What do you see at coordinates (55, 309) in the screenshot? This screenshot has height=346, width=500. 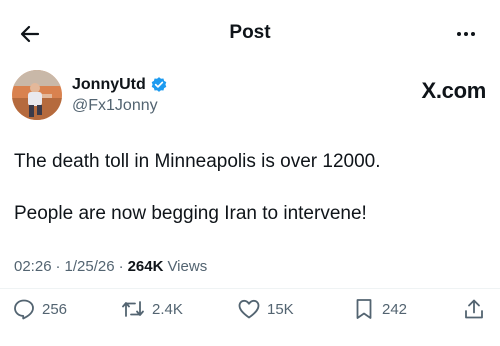 I see `reply-count: 256` at bounding box center [55, 309].